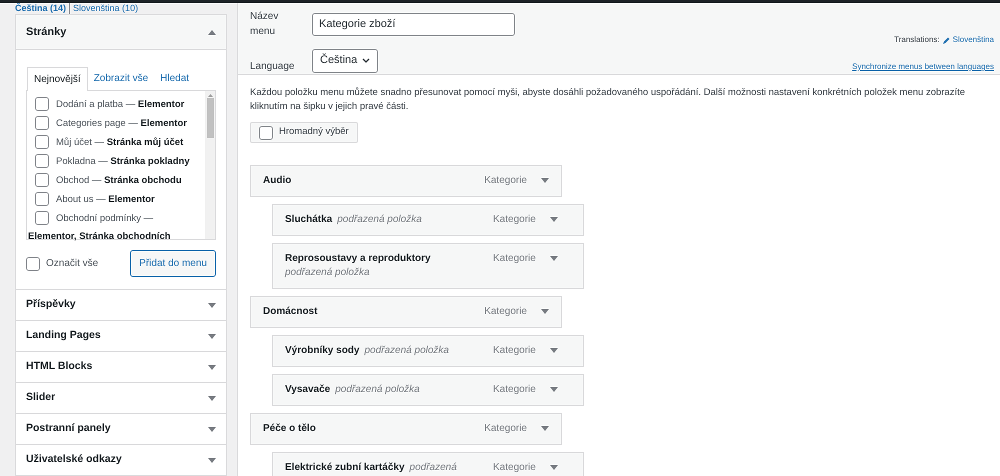 The width and height of the screenshot is (1000, 476). I want to click on menu-item-title: Péče o tělo, so click(290, 429).